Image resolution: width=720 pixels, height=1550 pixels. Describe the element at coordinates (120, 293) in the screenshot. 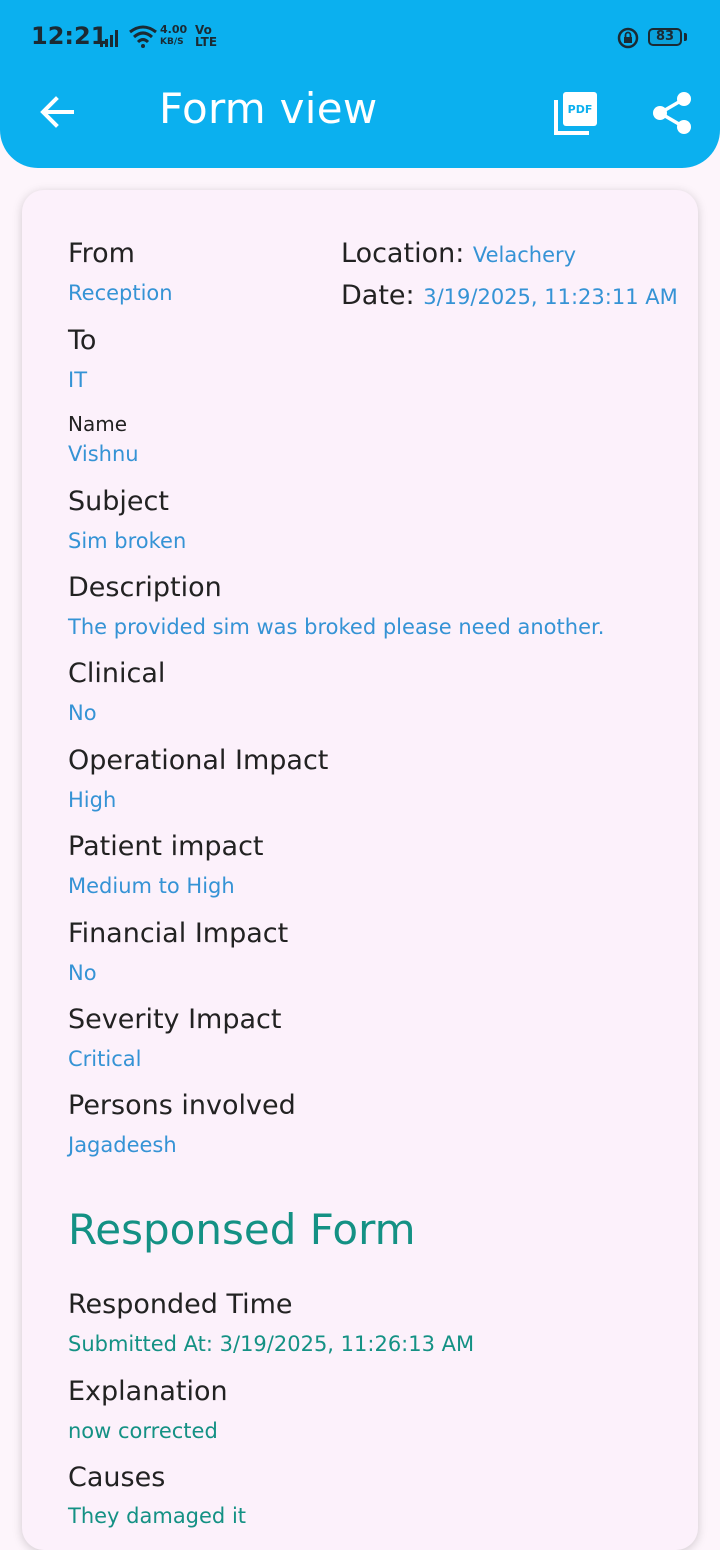

I see `from-value: Reception` at that location.